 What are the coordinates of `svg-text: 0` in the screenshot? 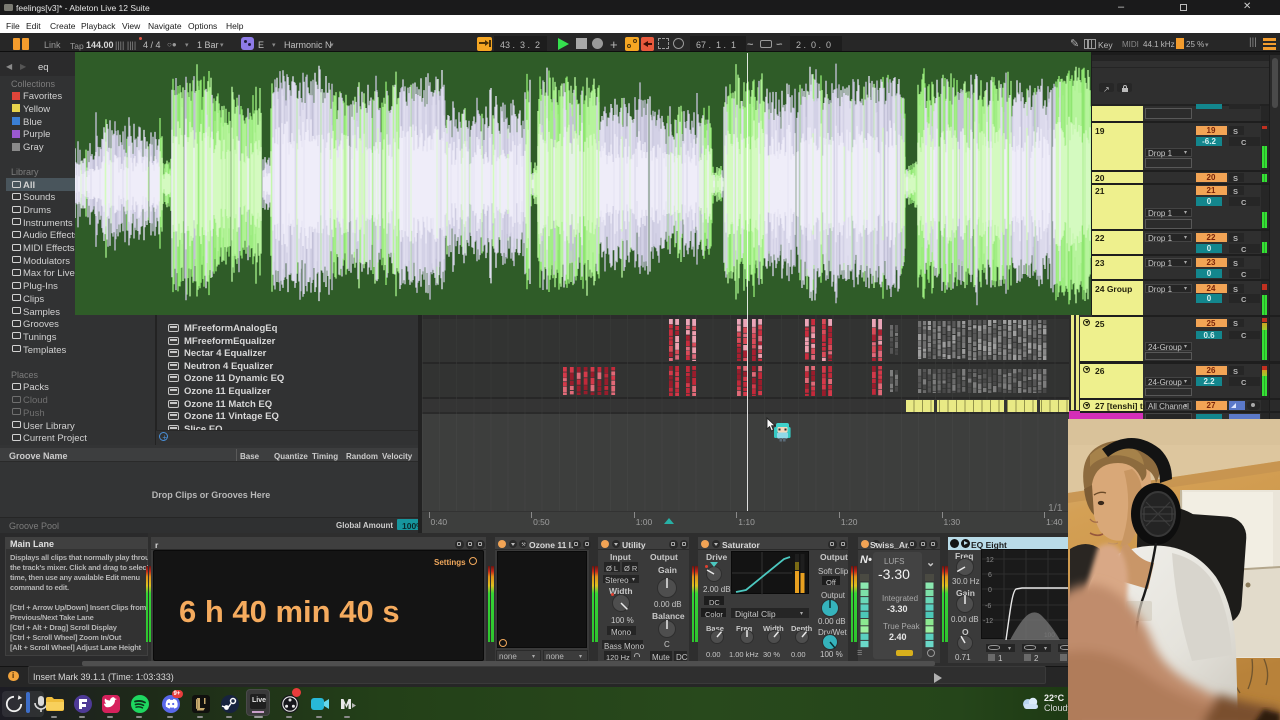 It's located at (990, 590).